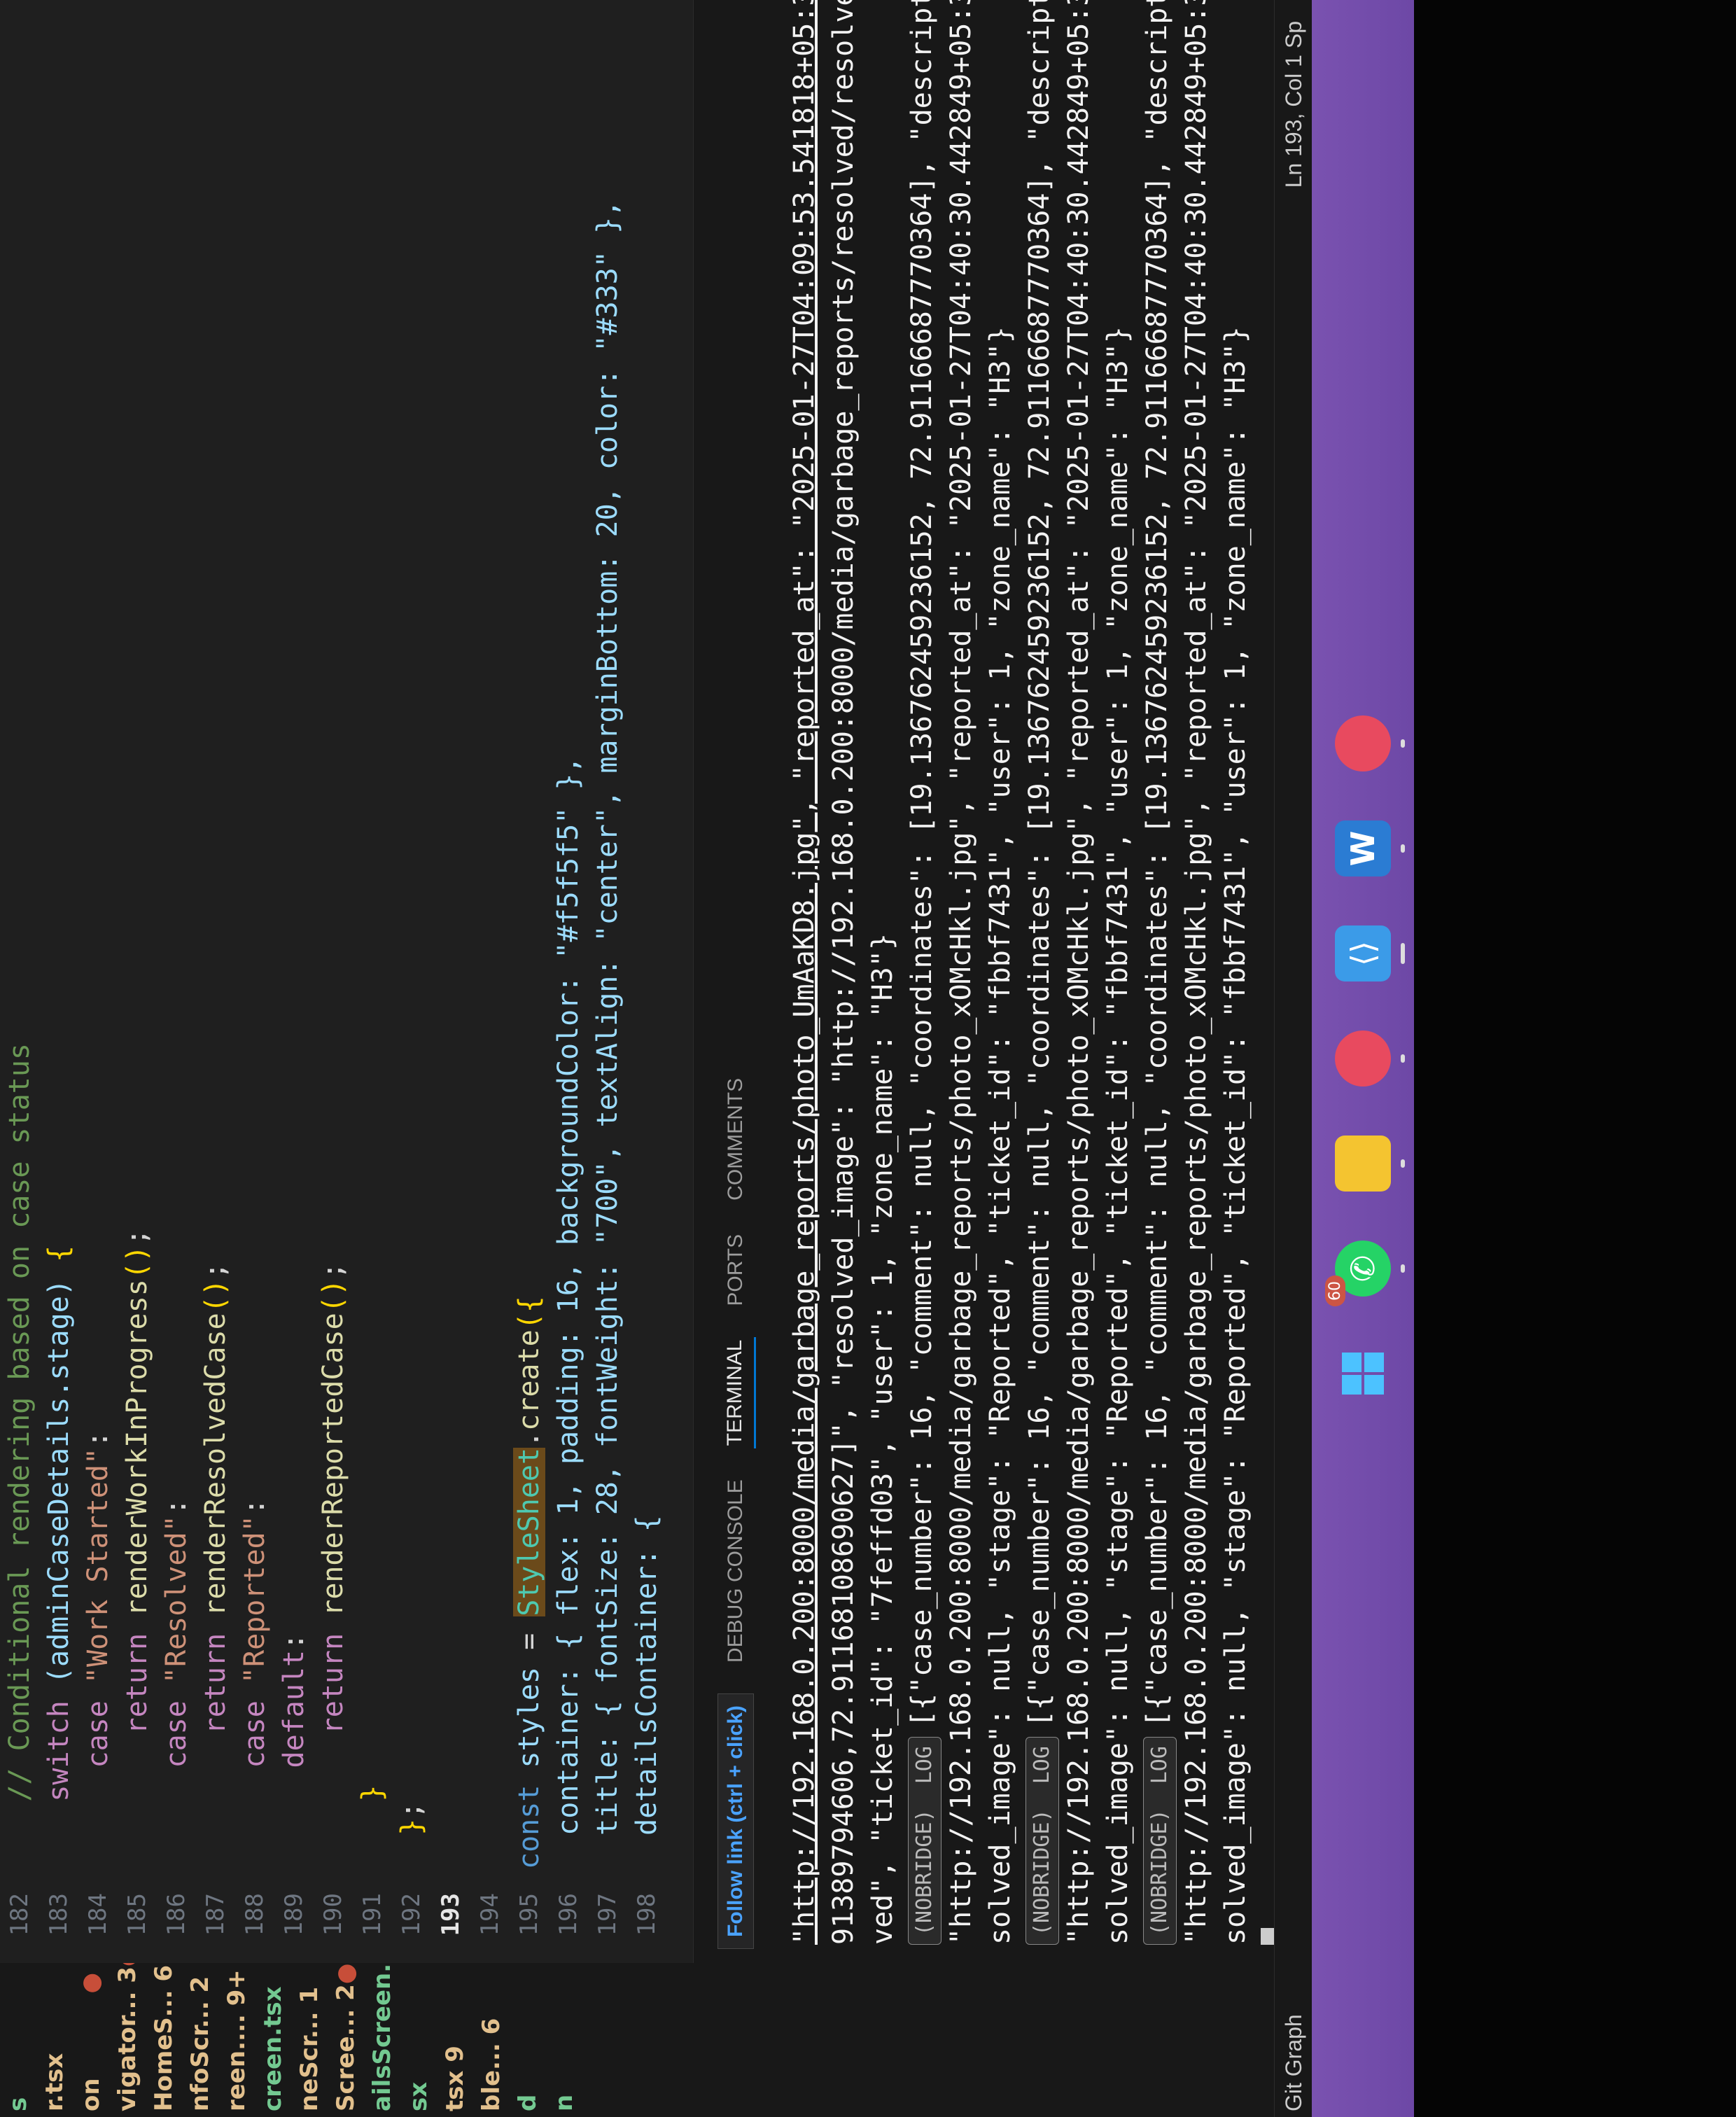 This screenshot has width=1736, height=2117. I want to click on tab-ports: PORTS, so click(736, 1270).